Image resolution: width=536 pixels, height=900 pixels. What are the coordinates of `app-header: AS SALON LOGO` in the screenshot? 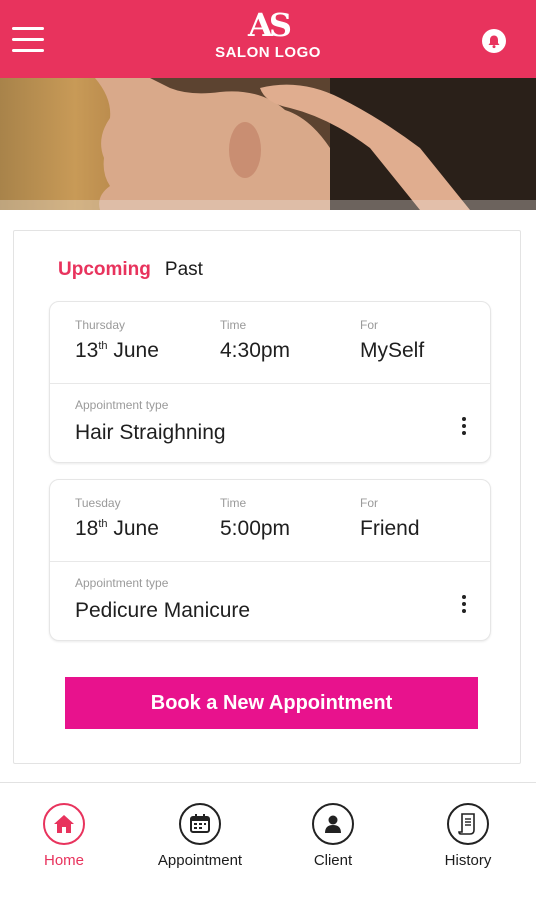 It's located at (268, 39).